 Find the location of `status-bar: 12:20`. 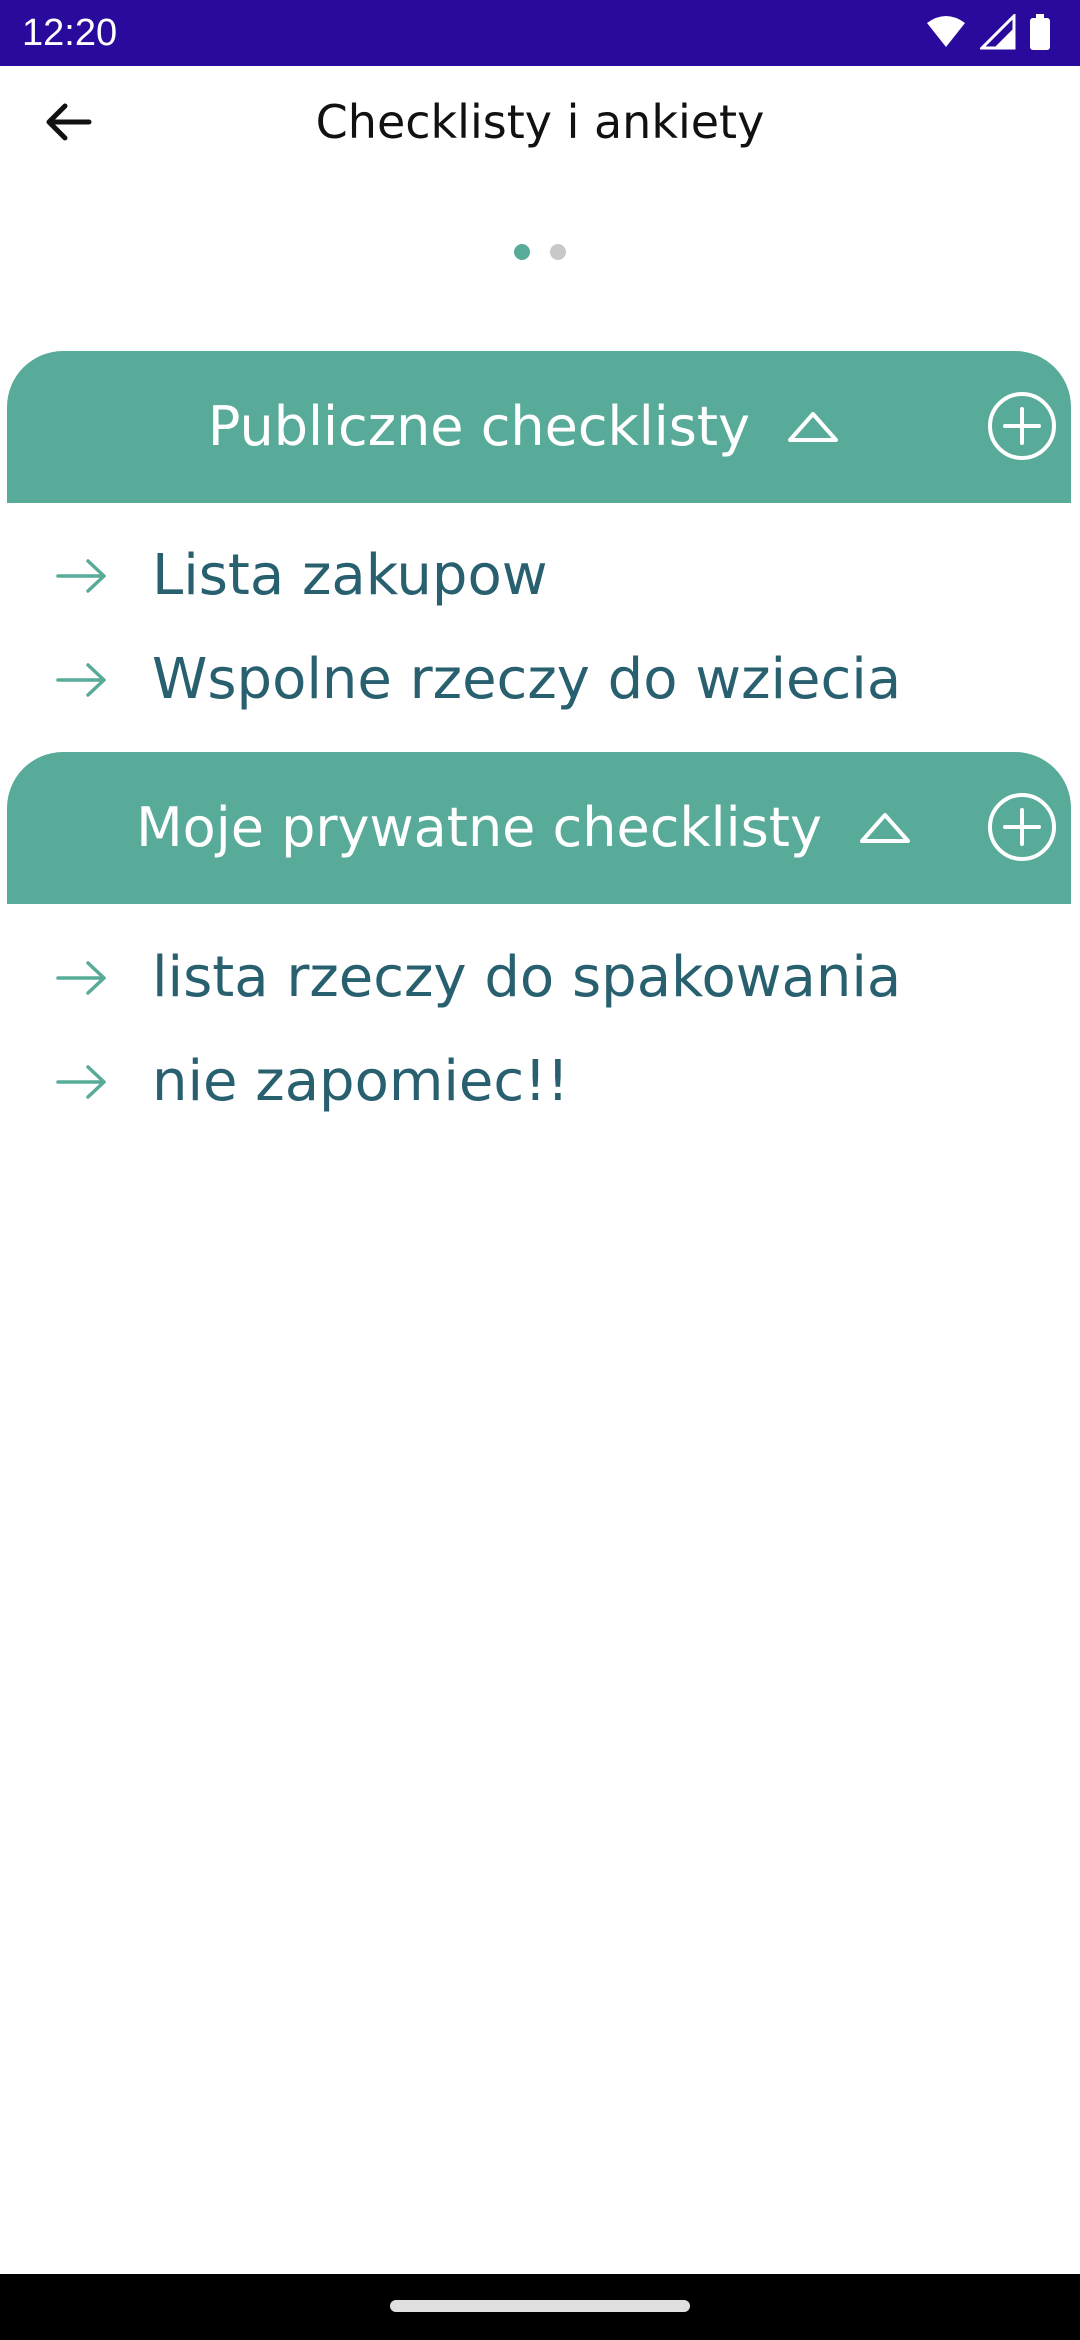

status-bar: 12:20 is located at coordinates (540, 33).